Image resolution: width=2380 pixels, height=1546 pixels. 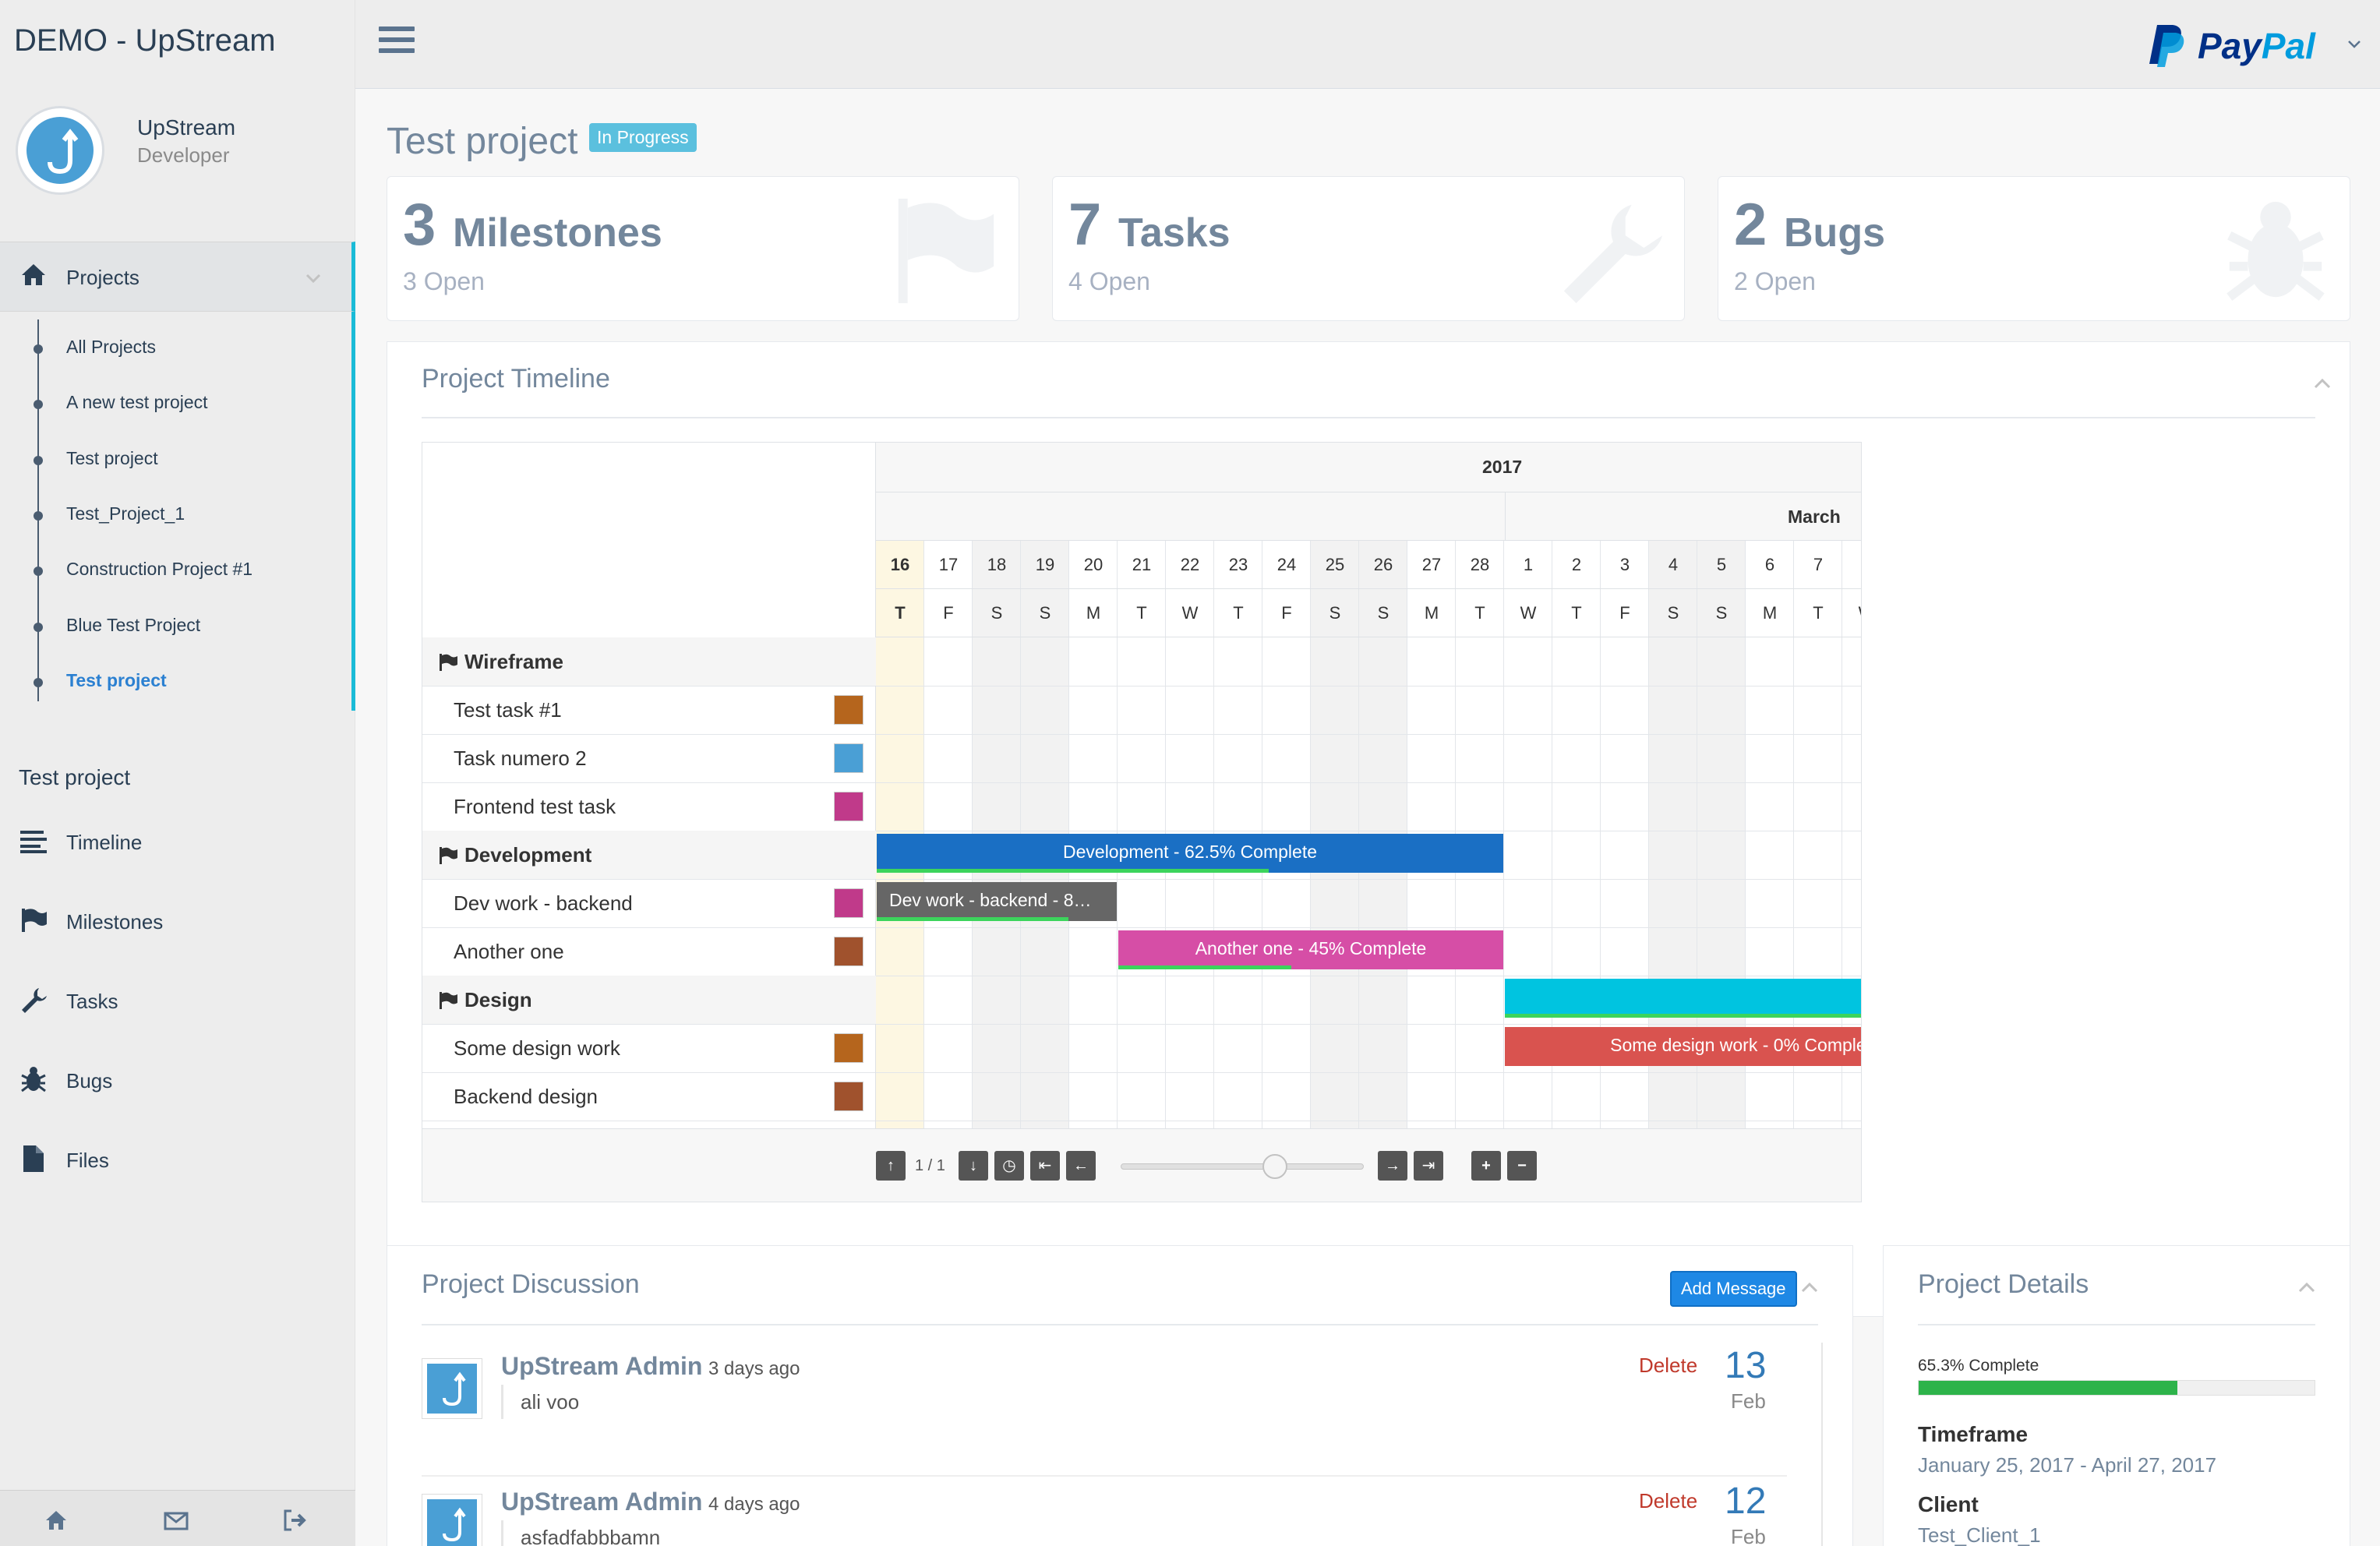 I want to click on clock-icon: ◷, so click(x=1009, y=1166).